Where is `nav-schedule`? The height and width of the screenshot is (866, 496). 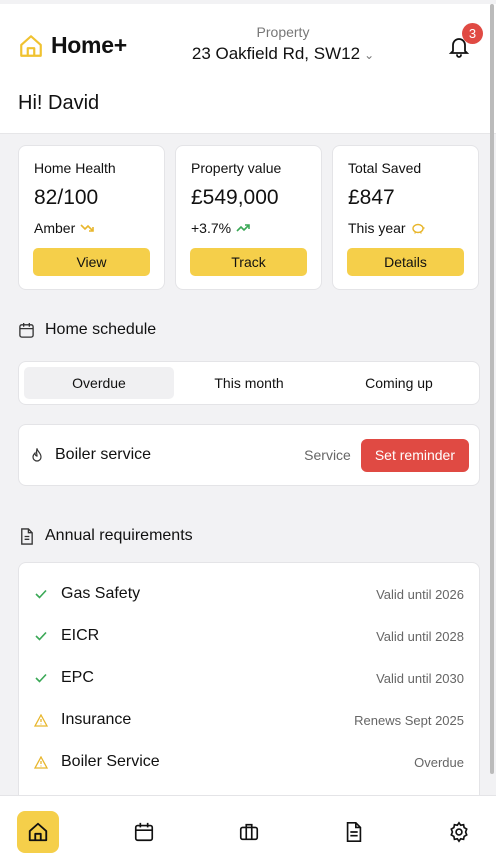
nav-schedule is located at coordinates (144, 832).